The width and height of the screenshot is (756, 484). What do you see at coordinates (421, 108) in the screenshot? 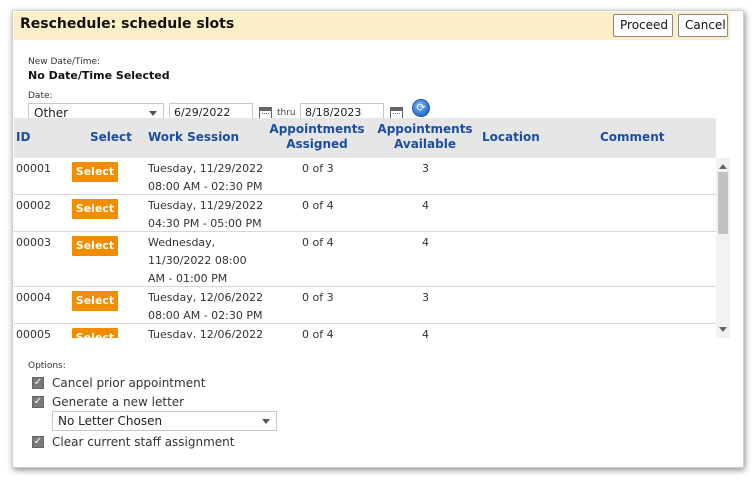
I see `refresh-icon: ⟳` at bounding box center [421, 108].